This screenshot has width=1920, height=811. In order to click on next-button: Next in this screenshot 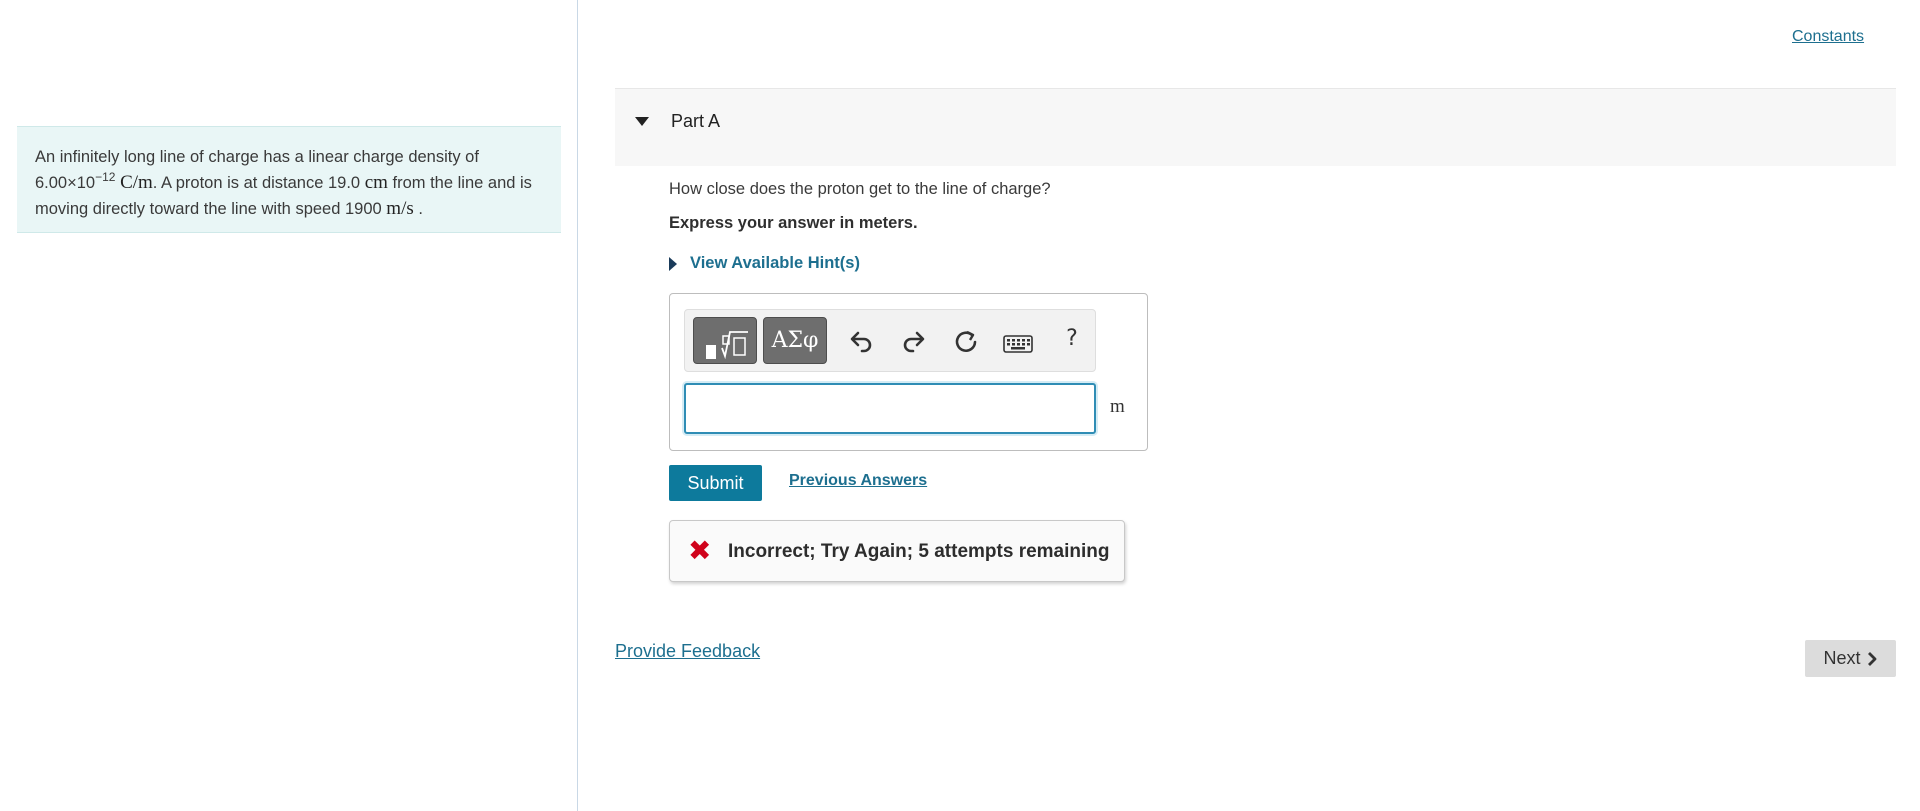, I will do `click(1850, 658)`.